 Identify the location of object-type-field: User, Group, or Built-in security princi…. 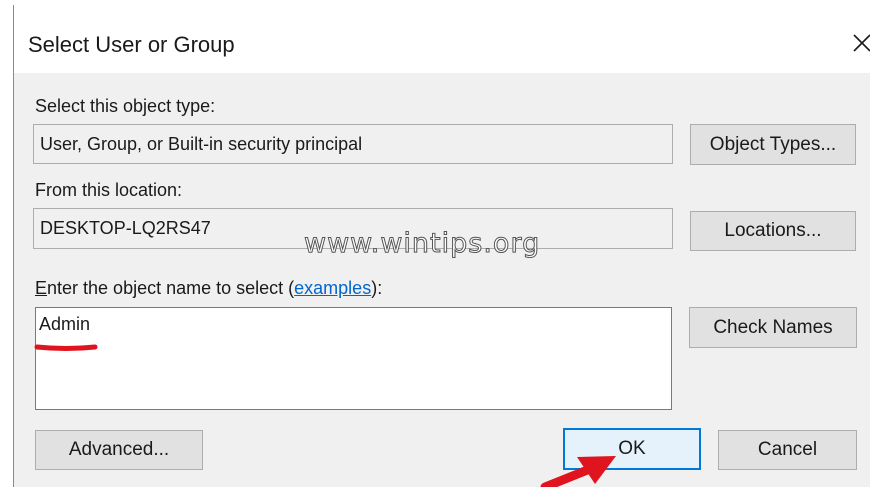
(353, 144).